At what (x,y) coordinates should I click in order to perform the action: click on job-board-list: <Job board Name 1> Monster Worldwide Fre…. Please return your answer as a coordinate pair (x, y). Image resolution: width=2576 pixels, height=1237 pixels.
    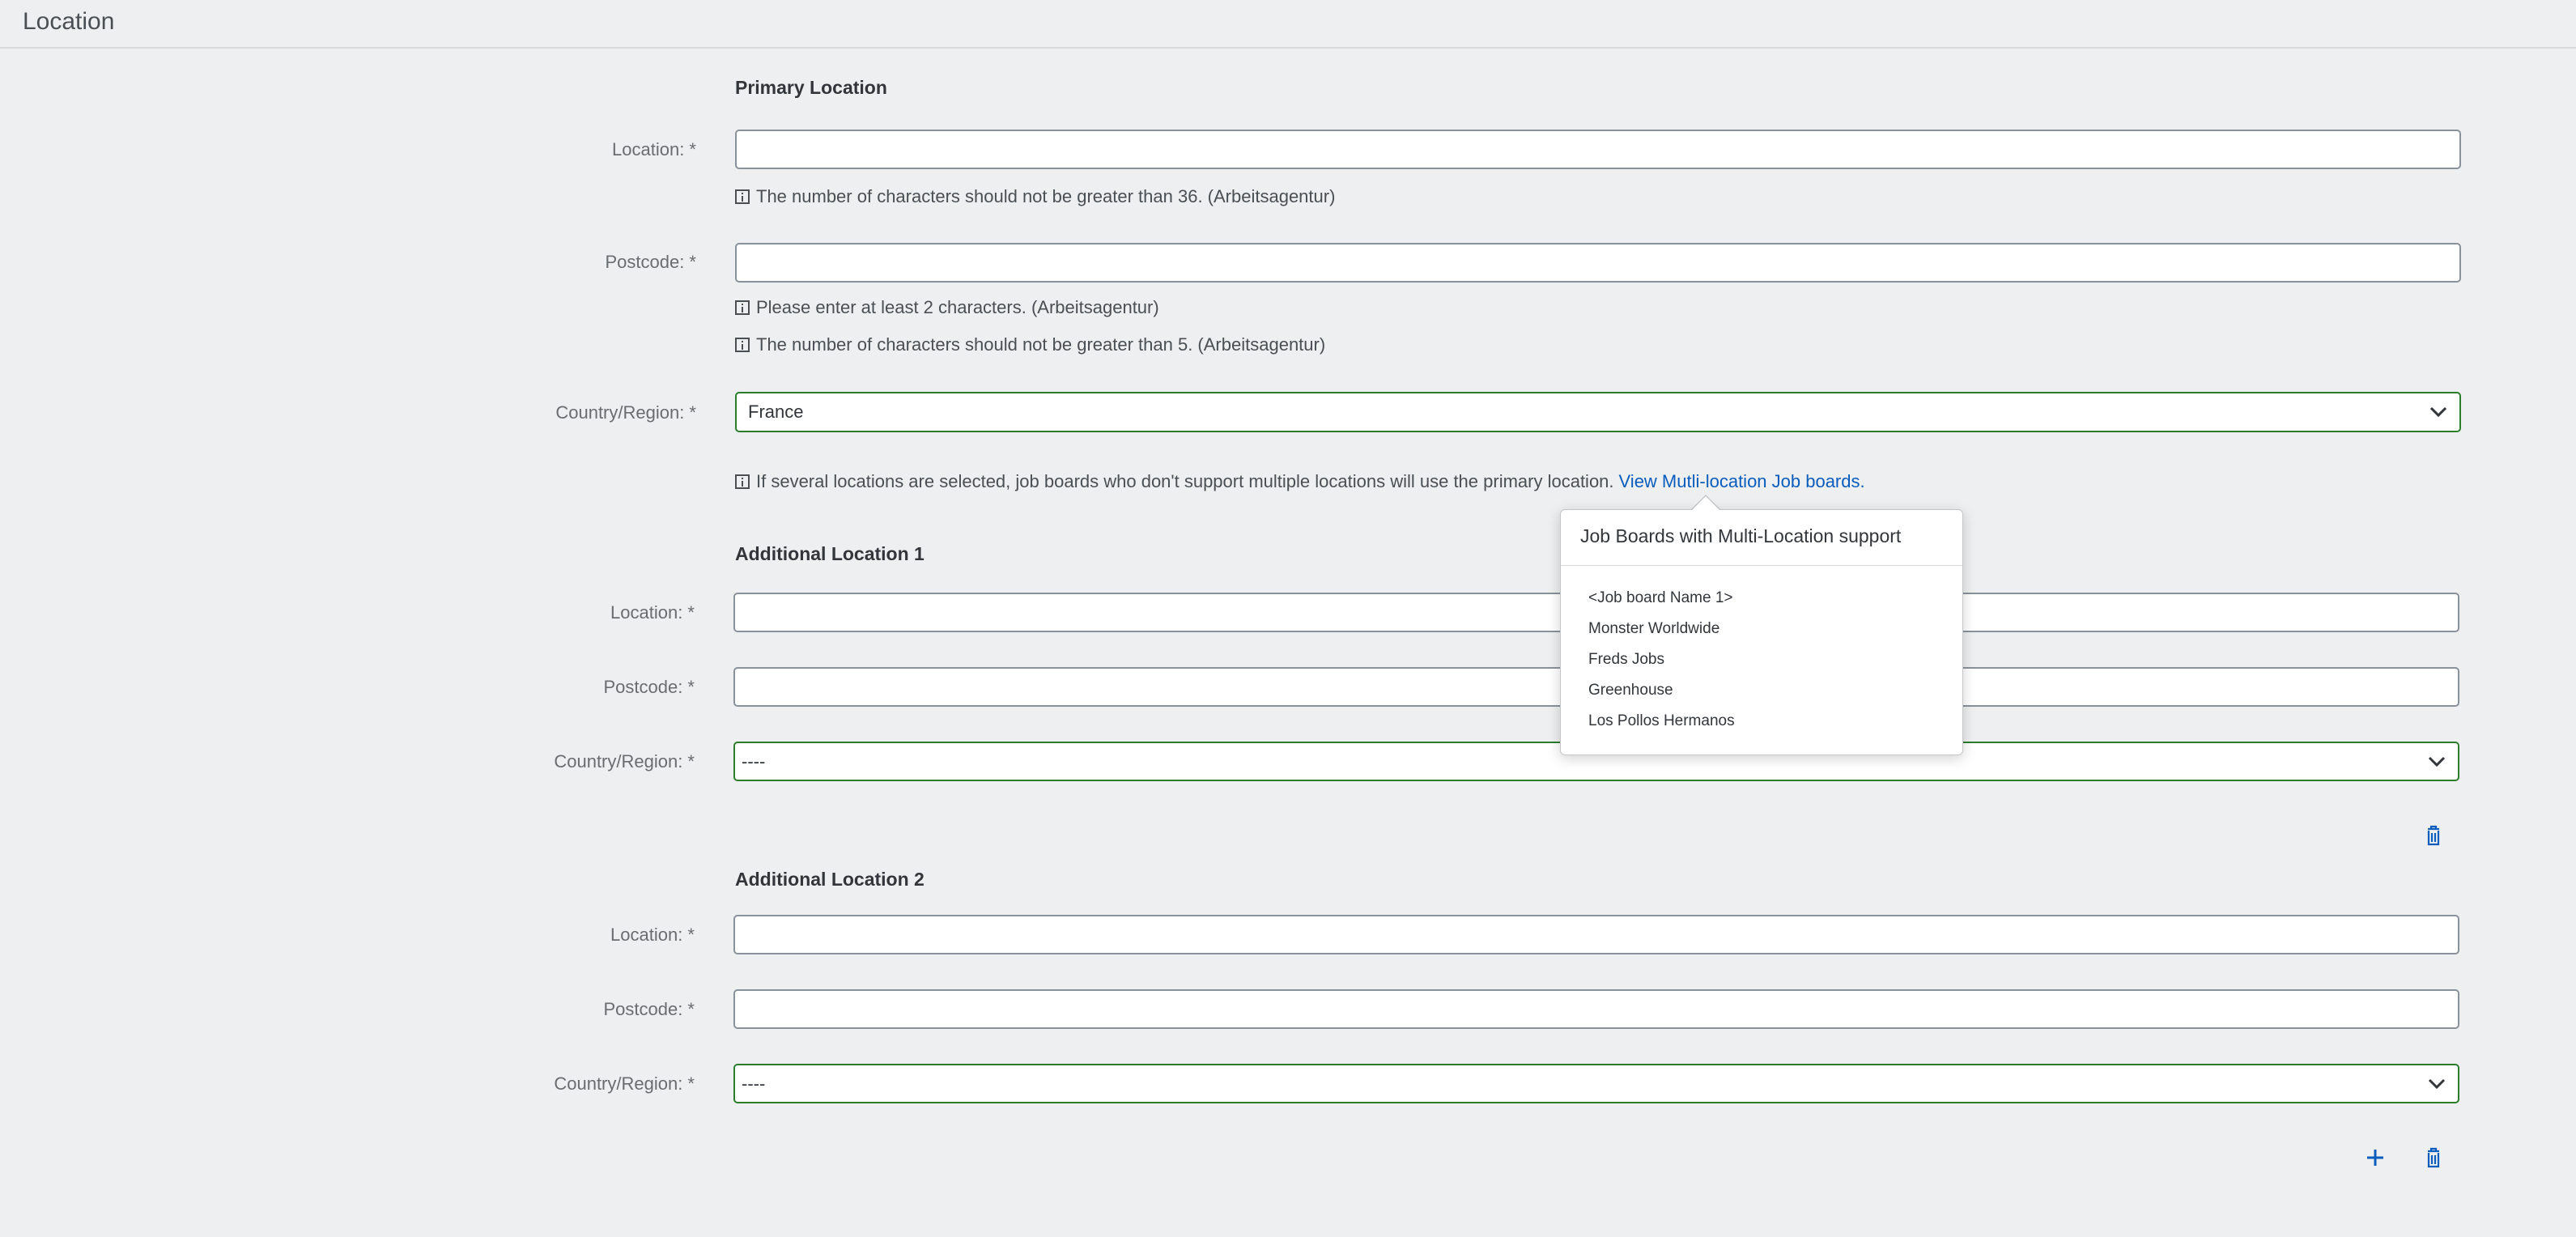
    Looking at the image, I should click on (1662, 660).